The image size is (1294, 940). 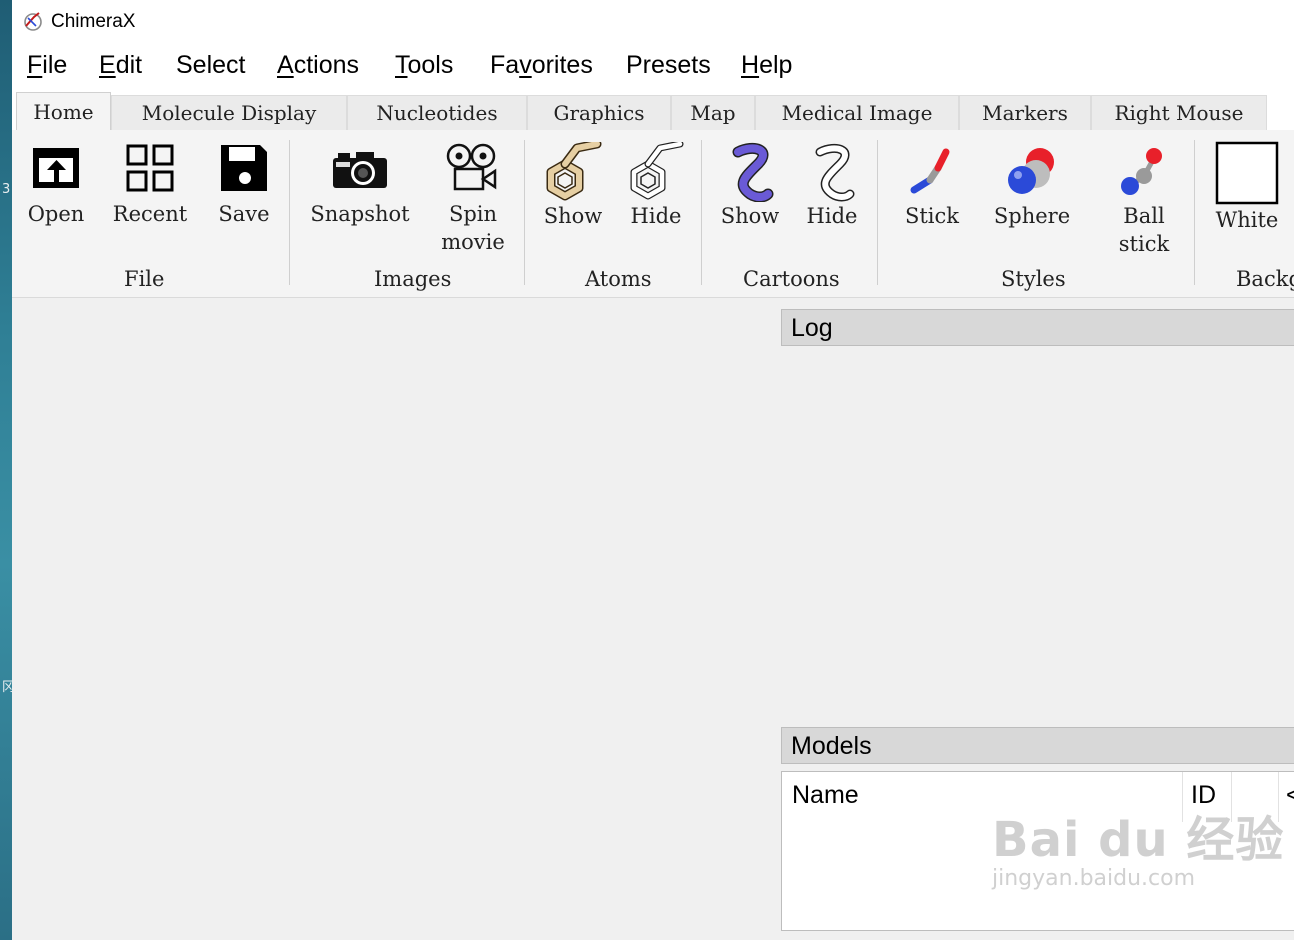 What do you see at coordinates (857, 112) in the screenshot?
I see `tab-medical-image: Medical Image` at bounding box center [857, 112].